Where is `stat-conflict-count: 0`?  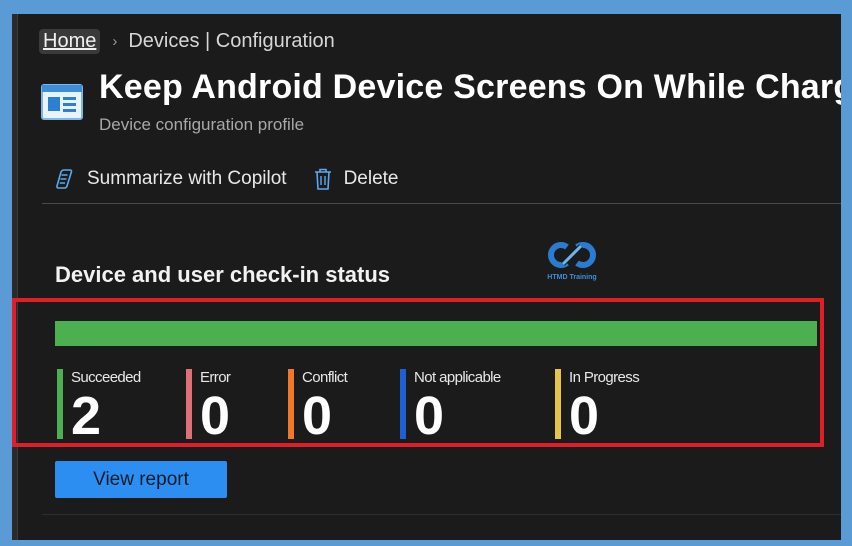 stat-conflict-count: 0 is located at coordinates (317, 416).